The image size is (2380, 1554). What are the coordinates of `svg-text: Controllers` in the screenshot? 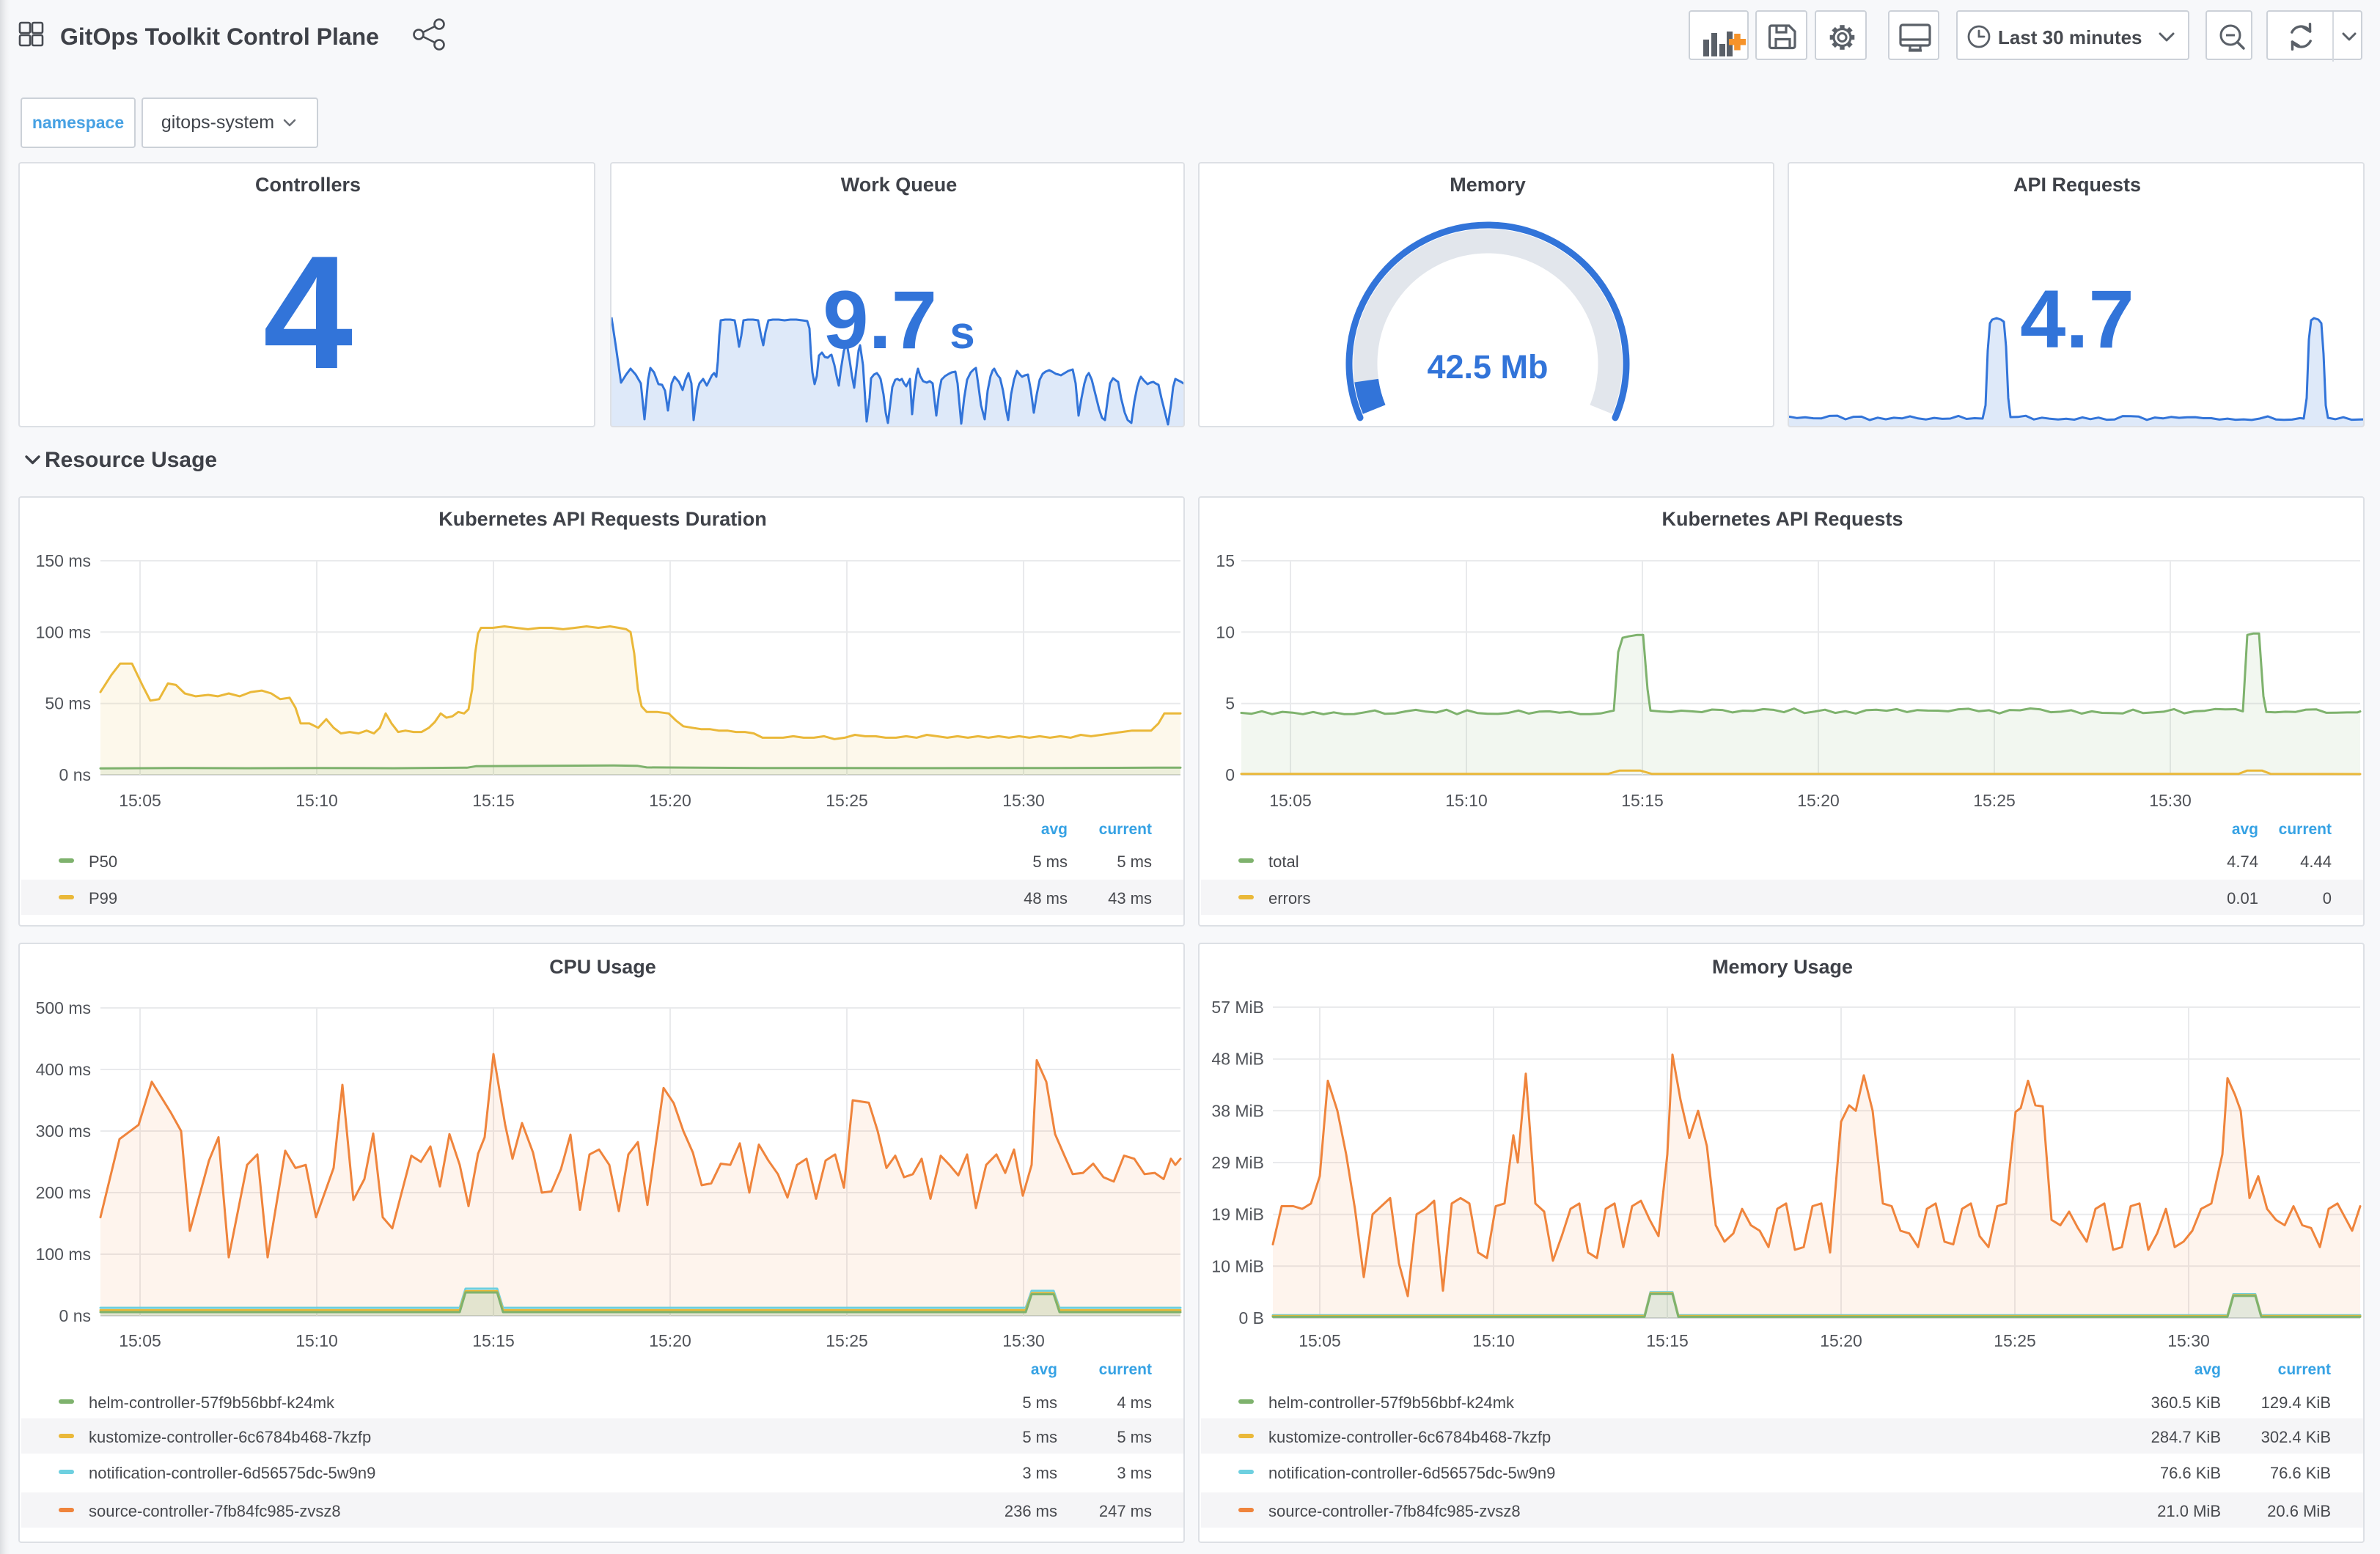 It's located at (308, 185).